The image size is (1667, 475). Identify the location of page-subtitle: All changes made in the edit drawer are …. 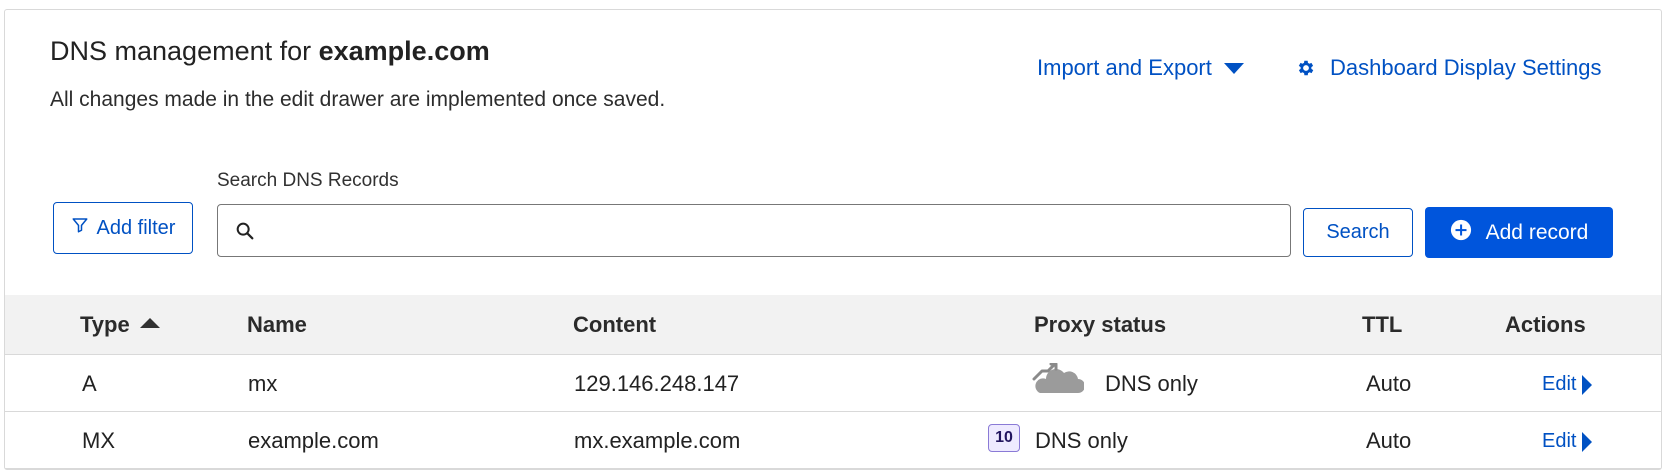
(358, 99).